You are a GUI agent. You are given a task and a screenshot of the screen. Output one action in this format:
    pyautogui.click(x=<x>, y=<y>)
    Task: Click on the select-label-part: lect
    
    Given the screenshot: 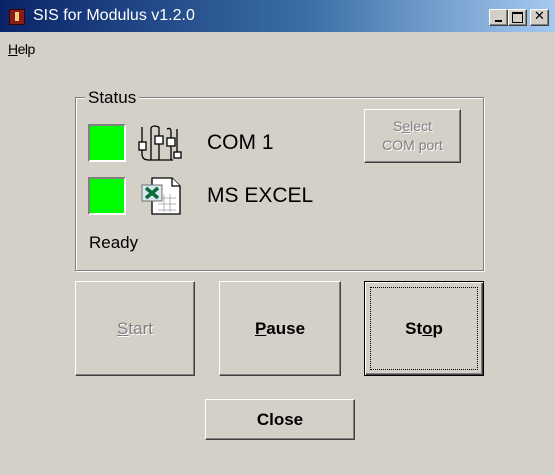 What is the action you would take?
    pyautogui.click(x=421, y=126)
    